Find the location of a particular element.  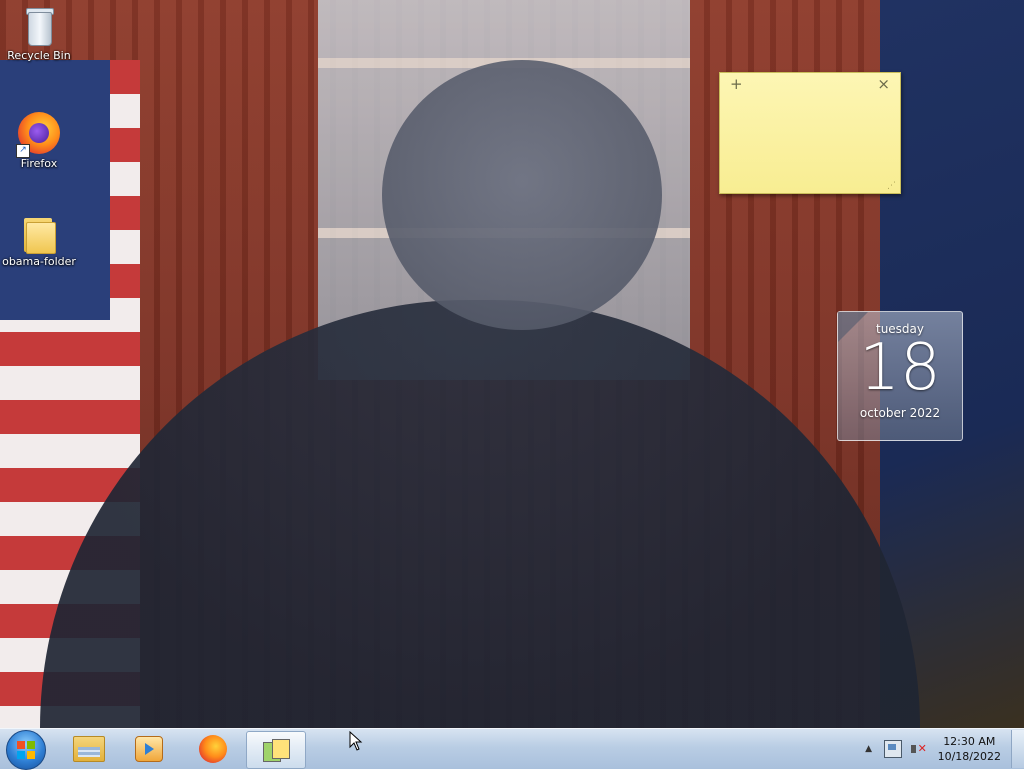

desktop-icon-recycle-bin: Recycle Bin is located at coordinates (39, 34).